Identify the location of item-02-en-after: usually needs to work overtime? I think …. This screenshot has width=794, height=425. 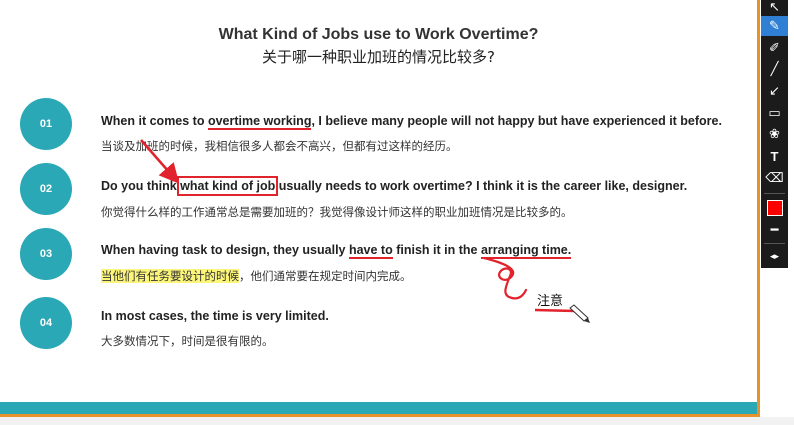
(481, 186).